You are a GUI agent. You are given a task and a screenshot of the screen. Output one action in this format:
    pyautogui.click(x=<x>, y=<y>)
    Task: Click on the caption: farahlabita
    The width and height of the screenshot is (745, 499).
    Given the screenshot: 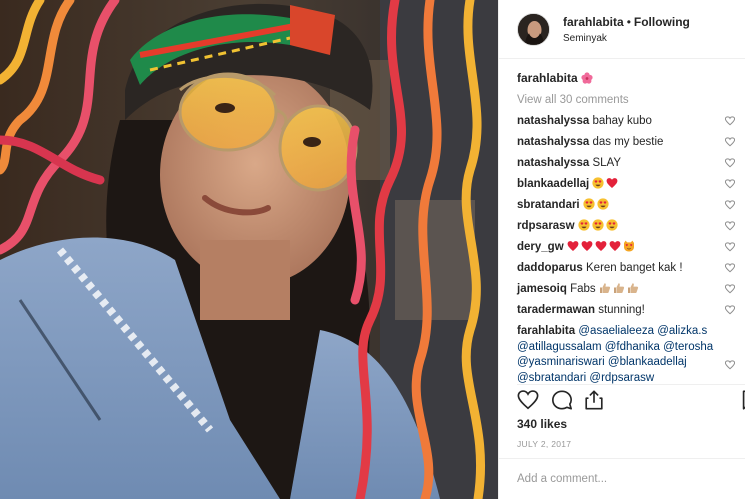 What is the action you would take?
    pyautogui.click(x=627, y=78)
    